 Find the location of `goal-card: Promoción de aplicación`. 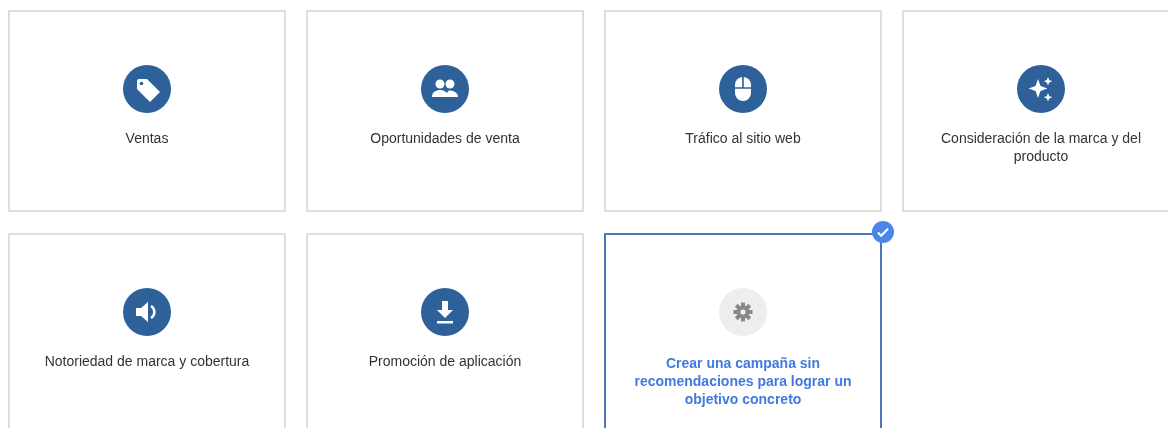

goal-card: Promoción de aplicación is located at coordinates (445, 330).